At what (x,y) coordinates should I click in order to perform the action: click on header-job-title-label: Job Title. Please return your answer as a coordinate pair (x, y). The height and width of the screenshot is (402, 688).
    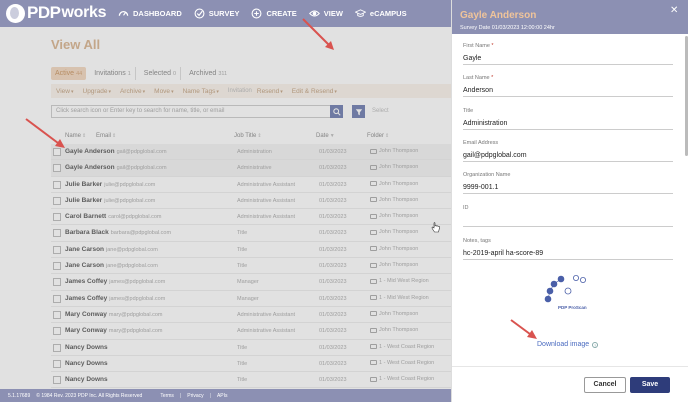
    Looking at the image, I should click on (245, 136).